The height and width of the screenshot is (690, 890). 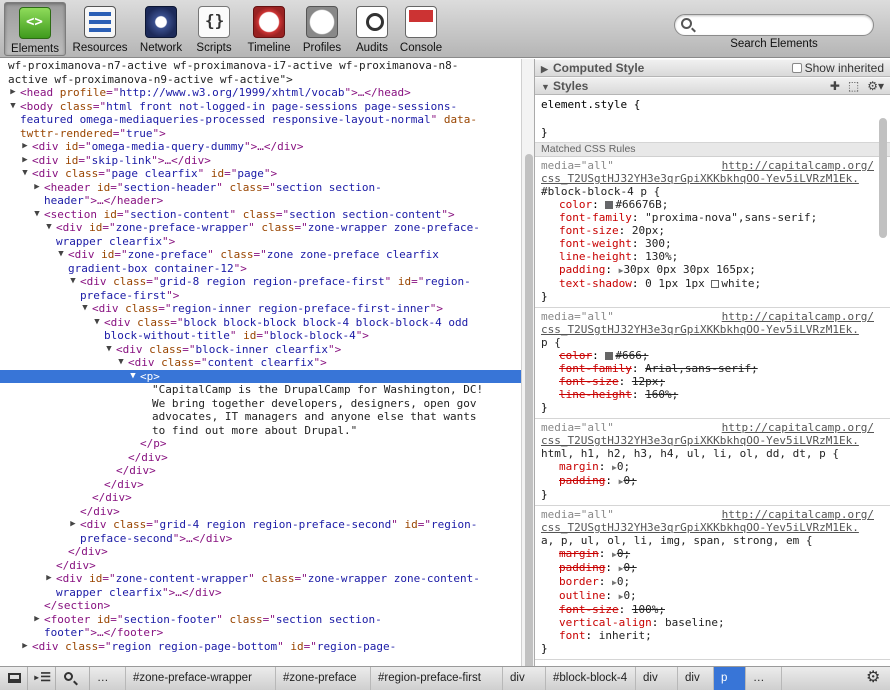 What do you see at coordinates (595, 394) in the screenshot?
I see `property-name: line-height` at bounding box center [595, 394].